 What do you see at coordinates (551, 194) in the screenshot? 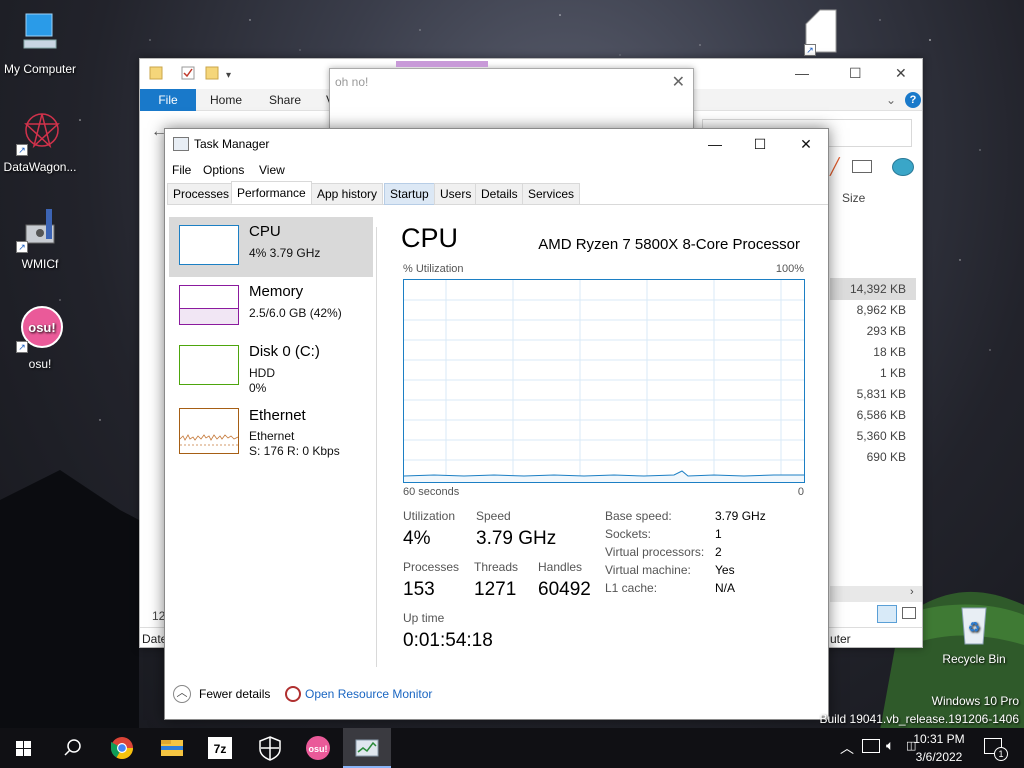
I see `tab-services: Services` at bounding box center [551, 194].